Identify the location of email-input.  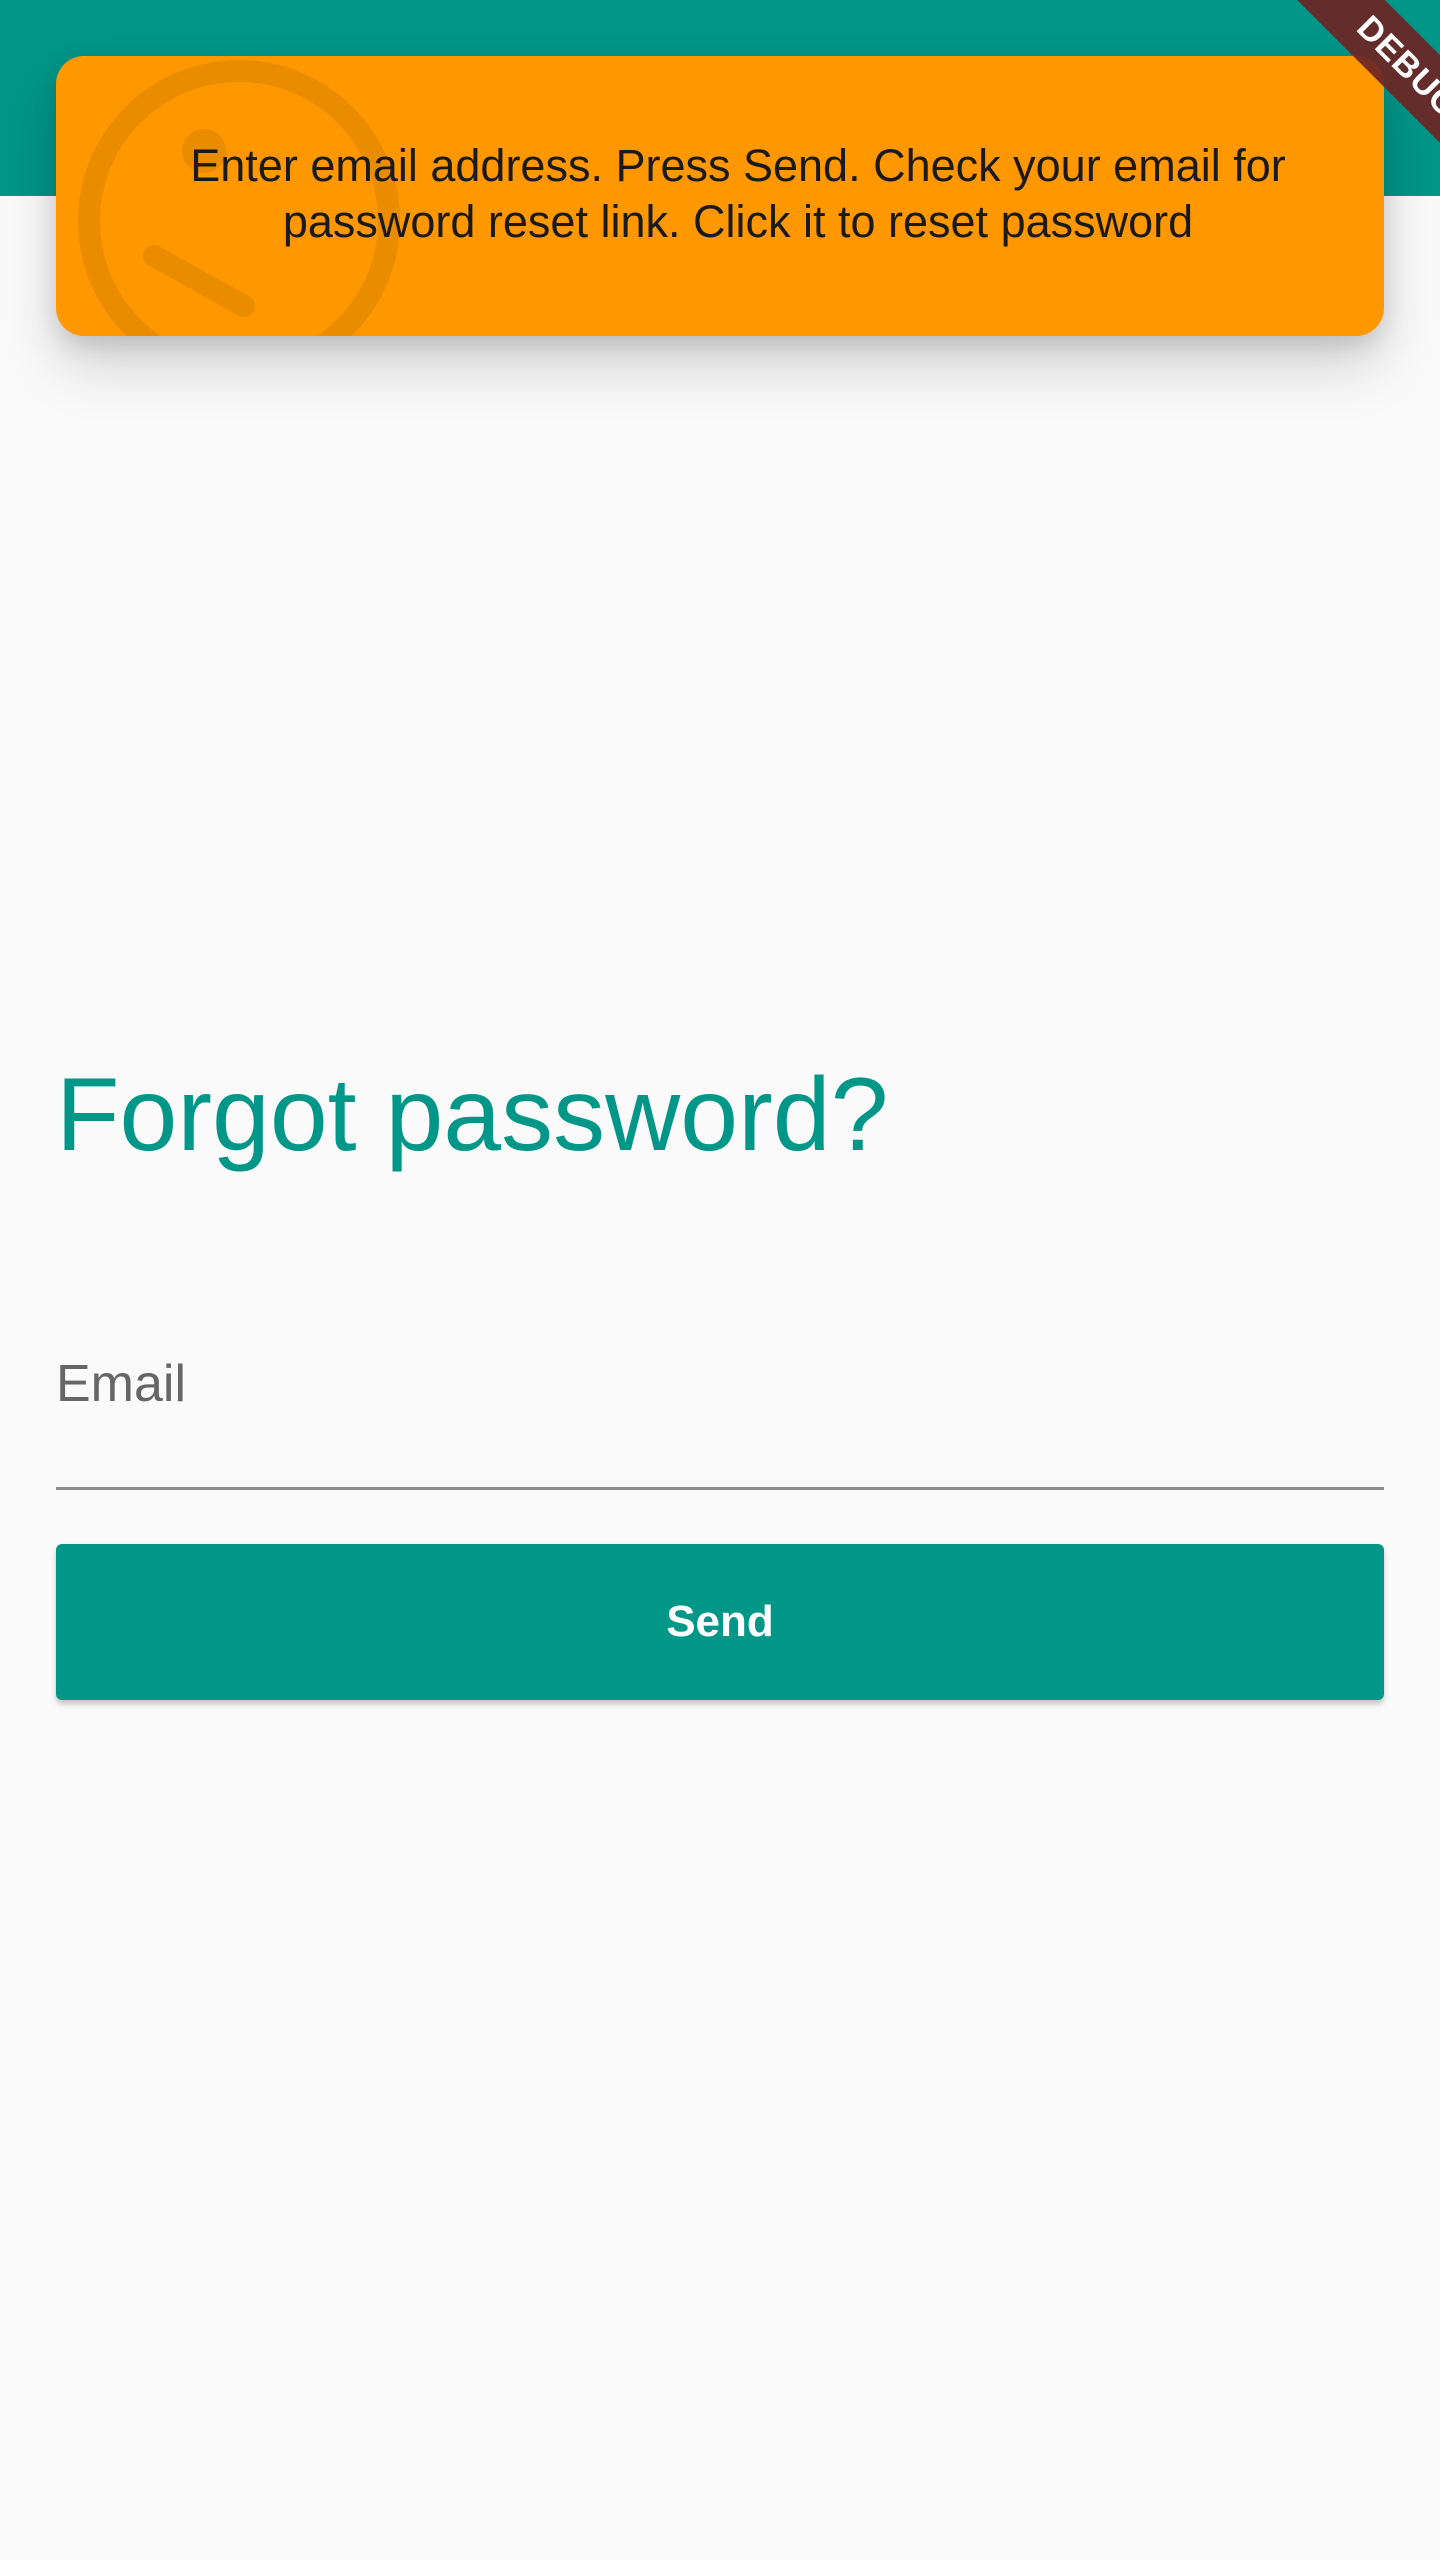
(720, 1403).